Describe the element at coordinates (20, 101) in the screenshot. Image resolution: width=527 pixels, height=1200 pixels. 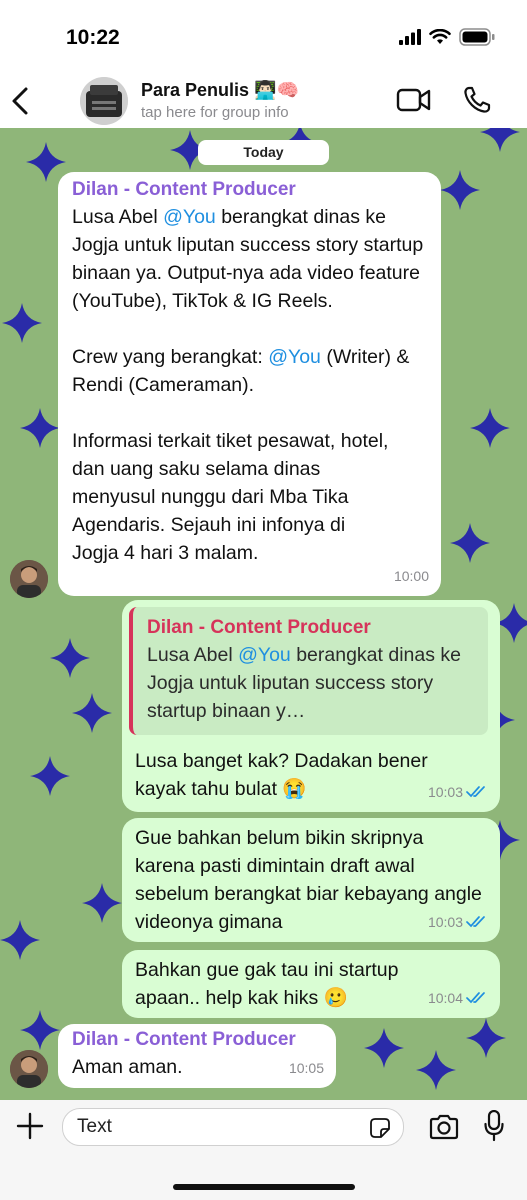
I see `back-chevron-icon` at that location.